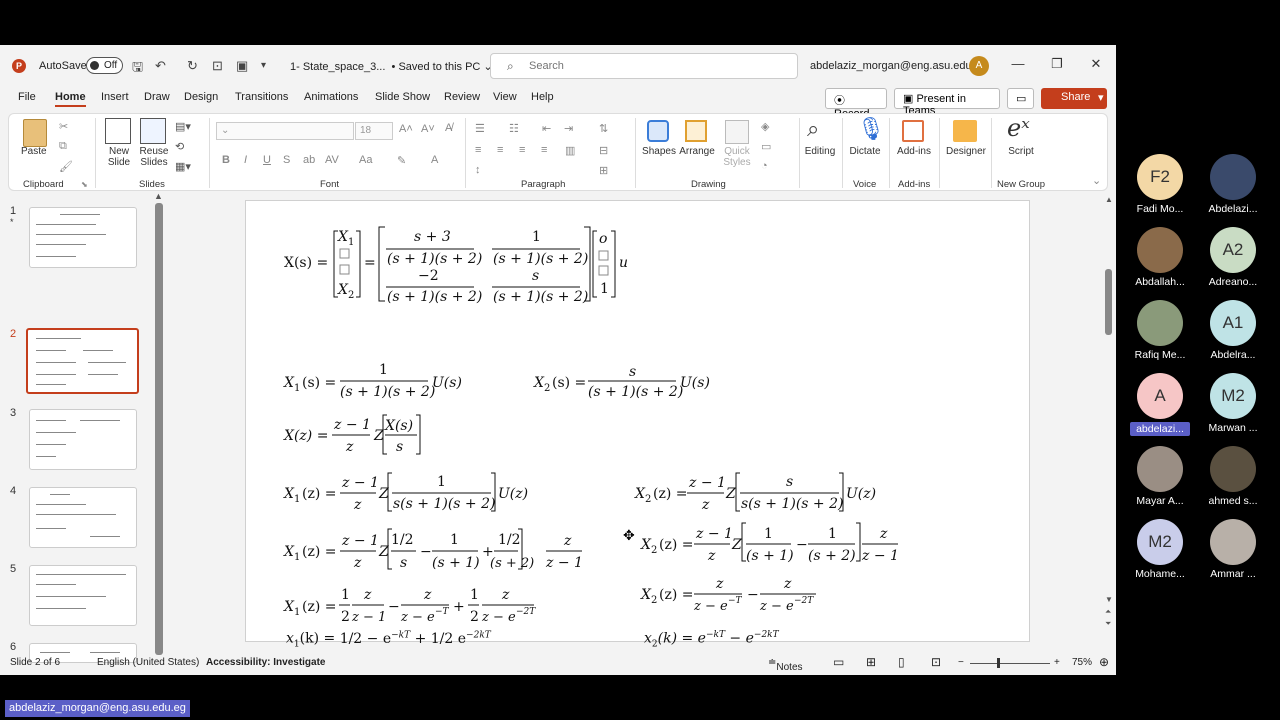 Image resolution: width=1280 pixels, height=720 pixels. Describe the element at coordinates (1057, 64) in the screenshot. I see `restore-icon: ❐` at that location.